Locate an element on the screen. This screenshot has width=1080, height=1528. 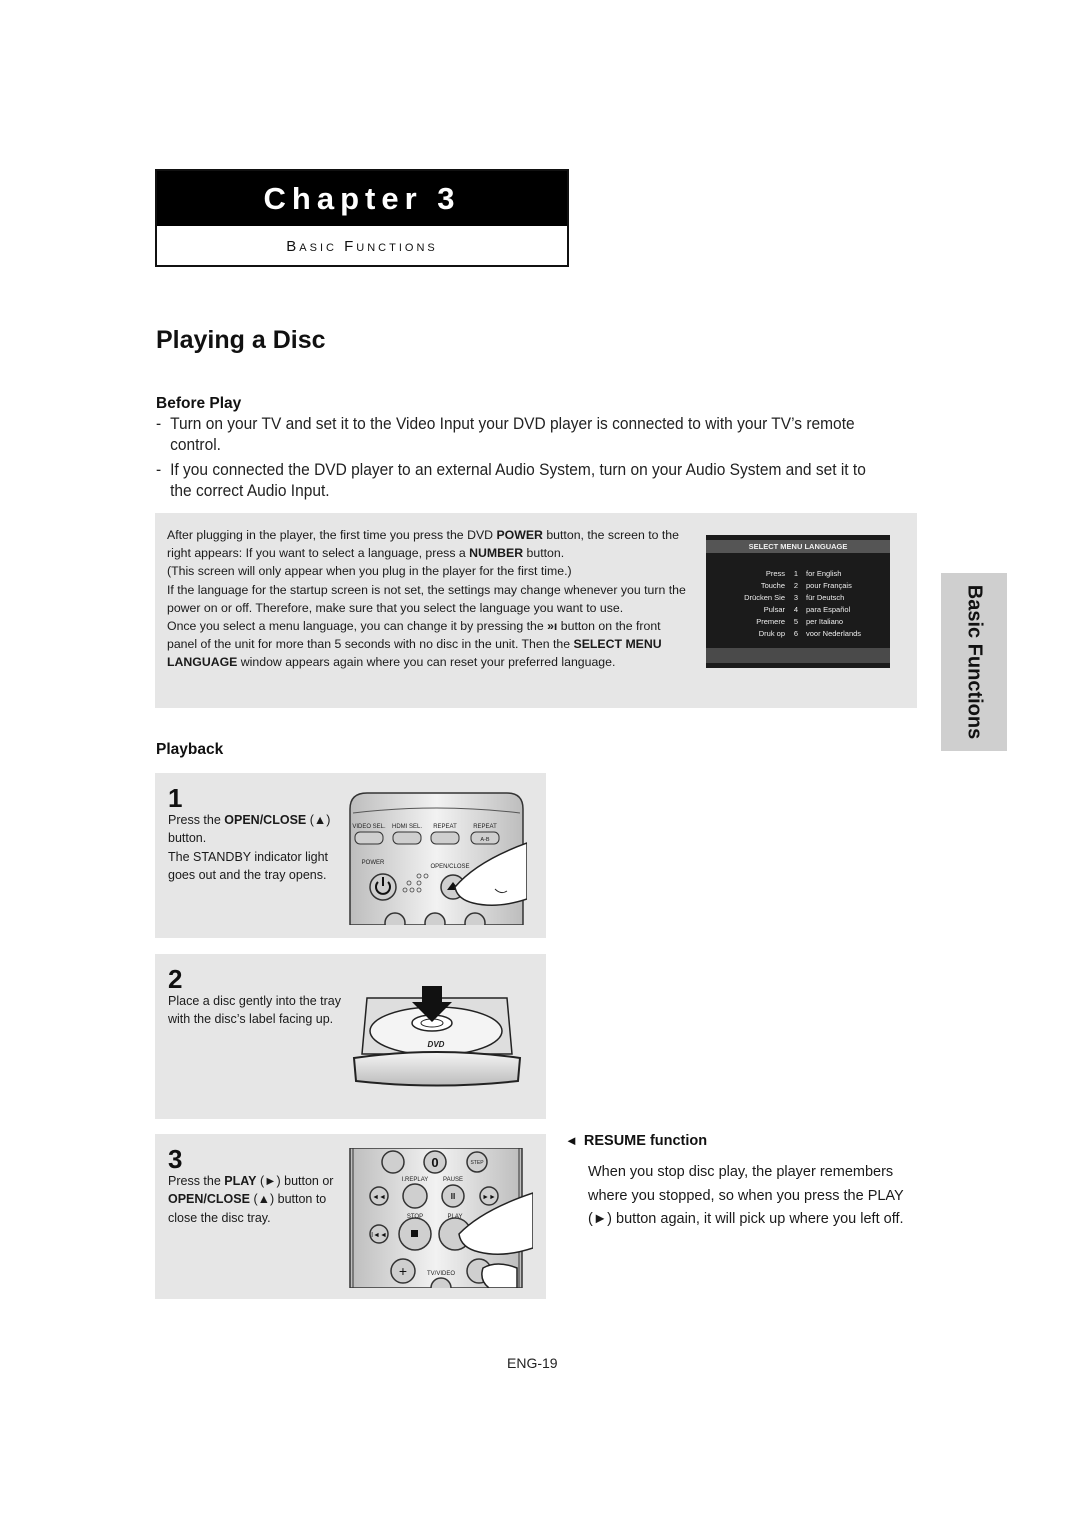
side-tab-label: Basic Functions is located at coordinates (974, 662).